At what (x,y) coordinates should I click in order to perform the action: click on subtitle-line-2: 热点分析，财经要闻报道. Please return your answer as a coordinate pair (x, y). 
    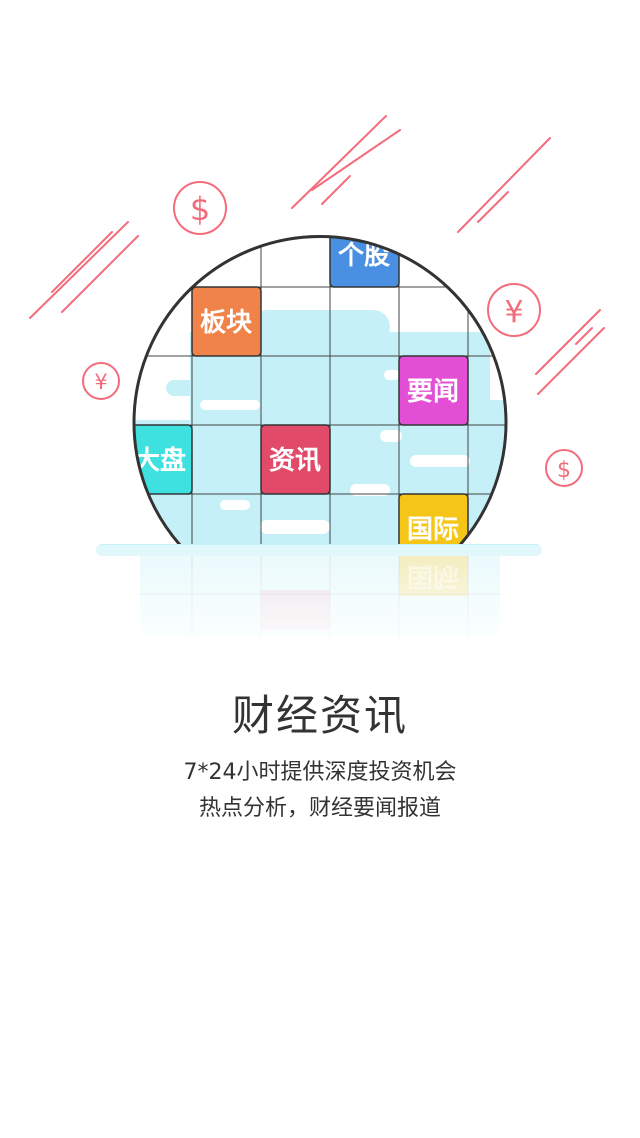
    Looking at the image, I should click on (319, 808).